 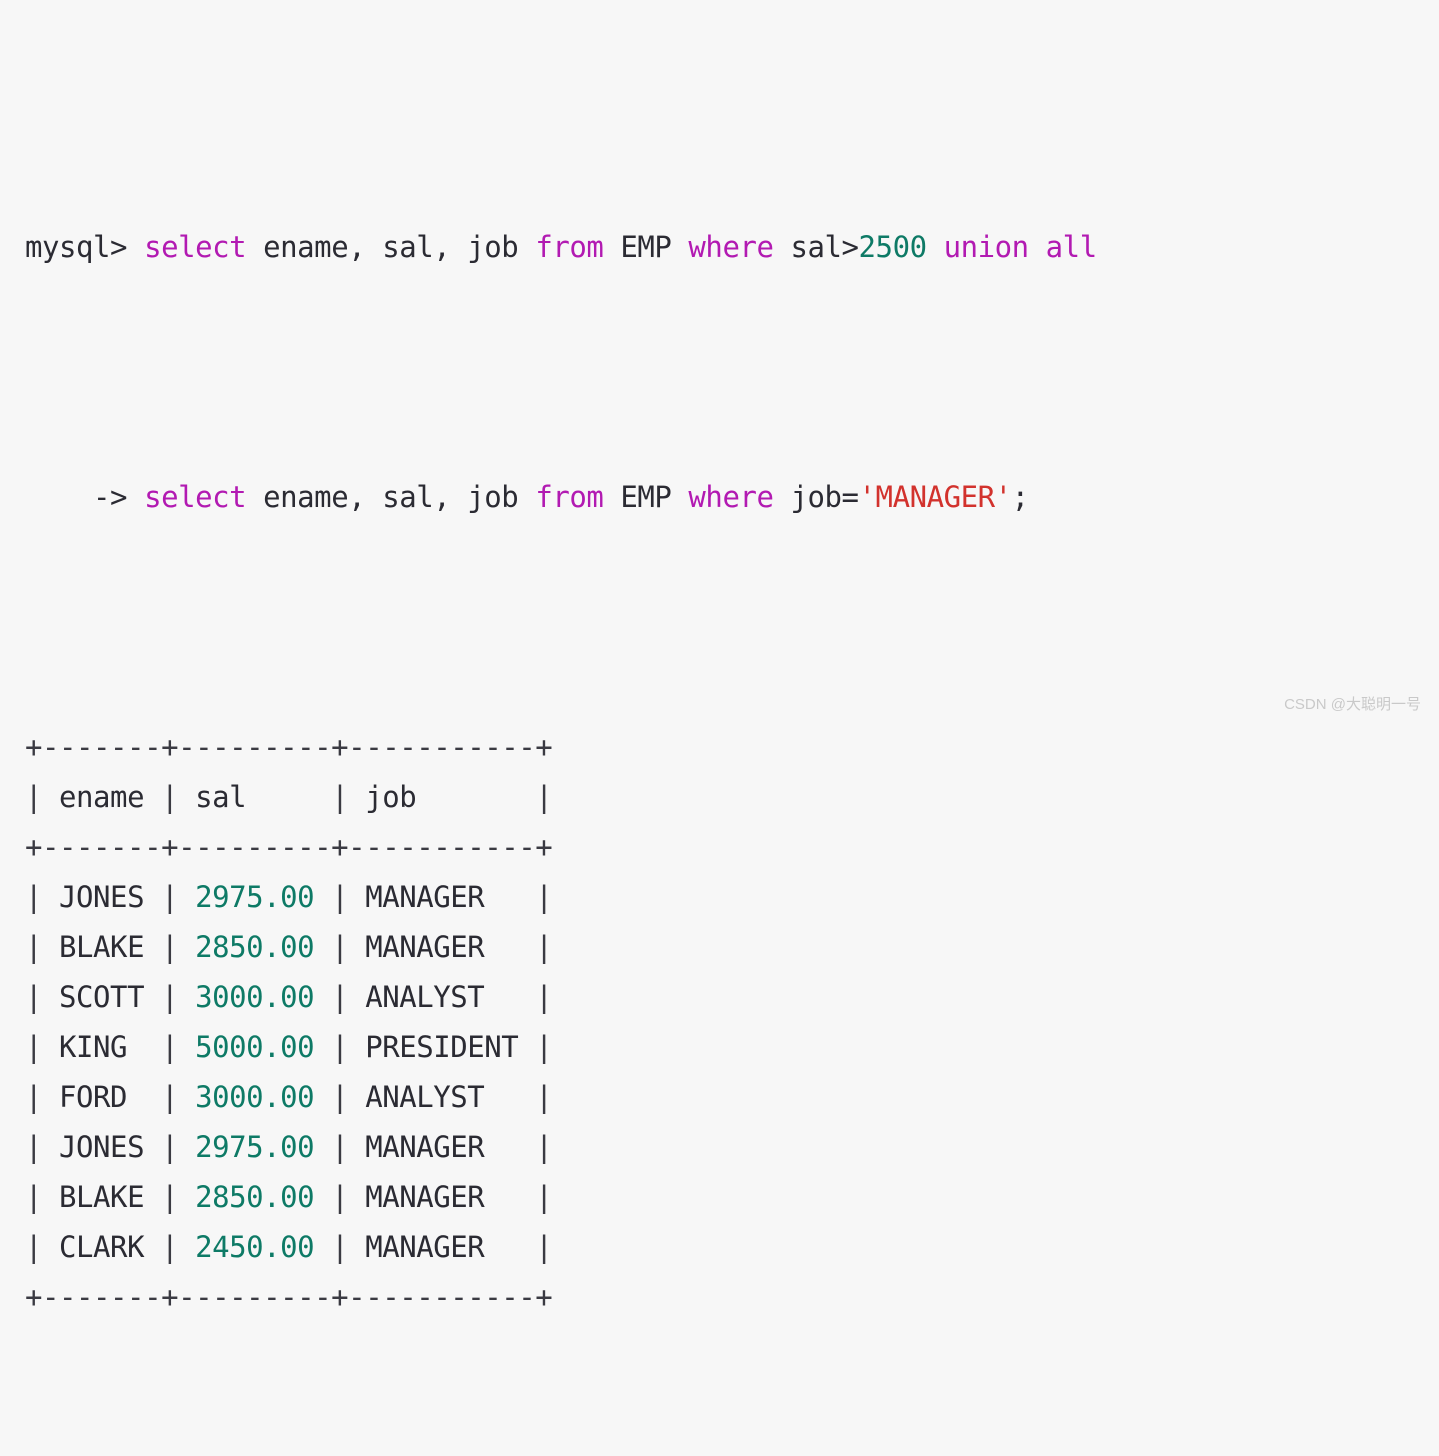 What do you see at coordinates (561, 997) in the screenshot?
I see `table-row: | SCOTT | 3000.00 | ANALYST |` at bounding box center [561, 997].